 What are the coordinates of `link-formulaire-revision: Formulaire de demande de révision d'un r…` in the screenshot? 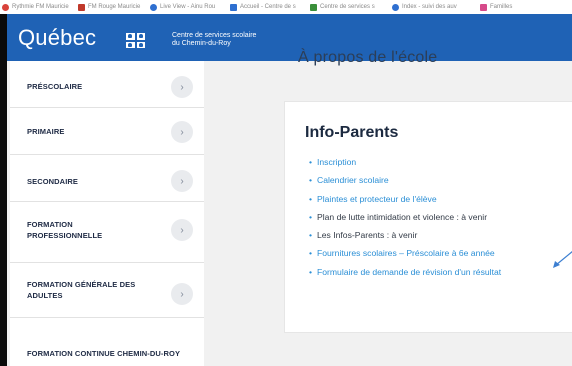 It's located at (440, 275).